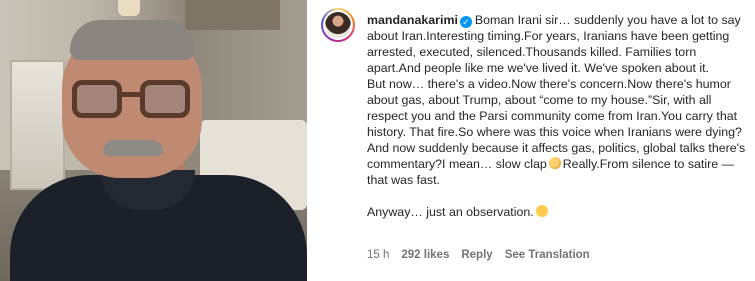 The image size is (755, 281). I want to click on avatar, so click(338, 25).